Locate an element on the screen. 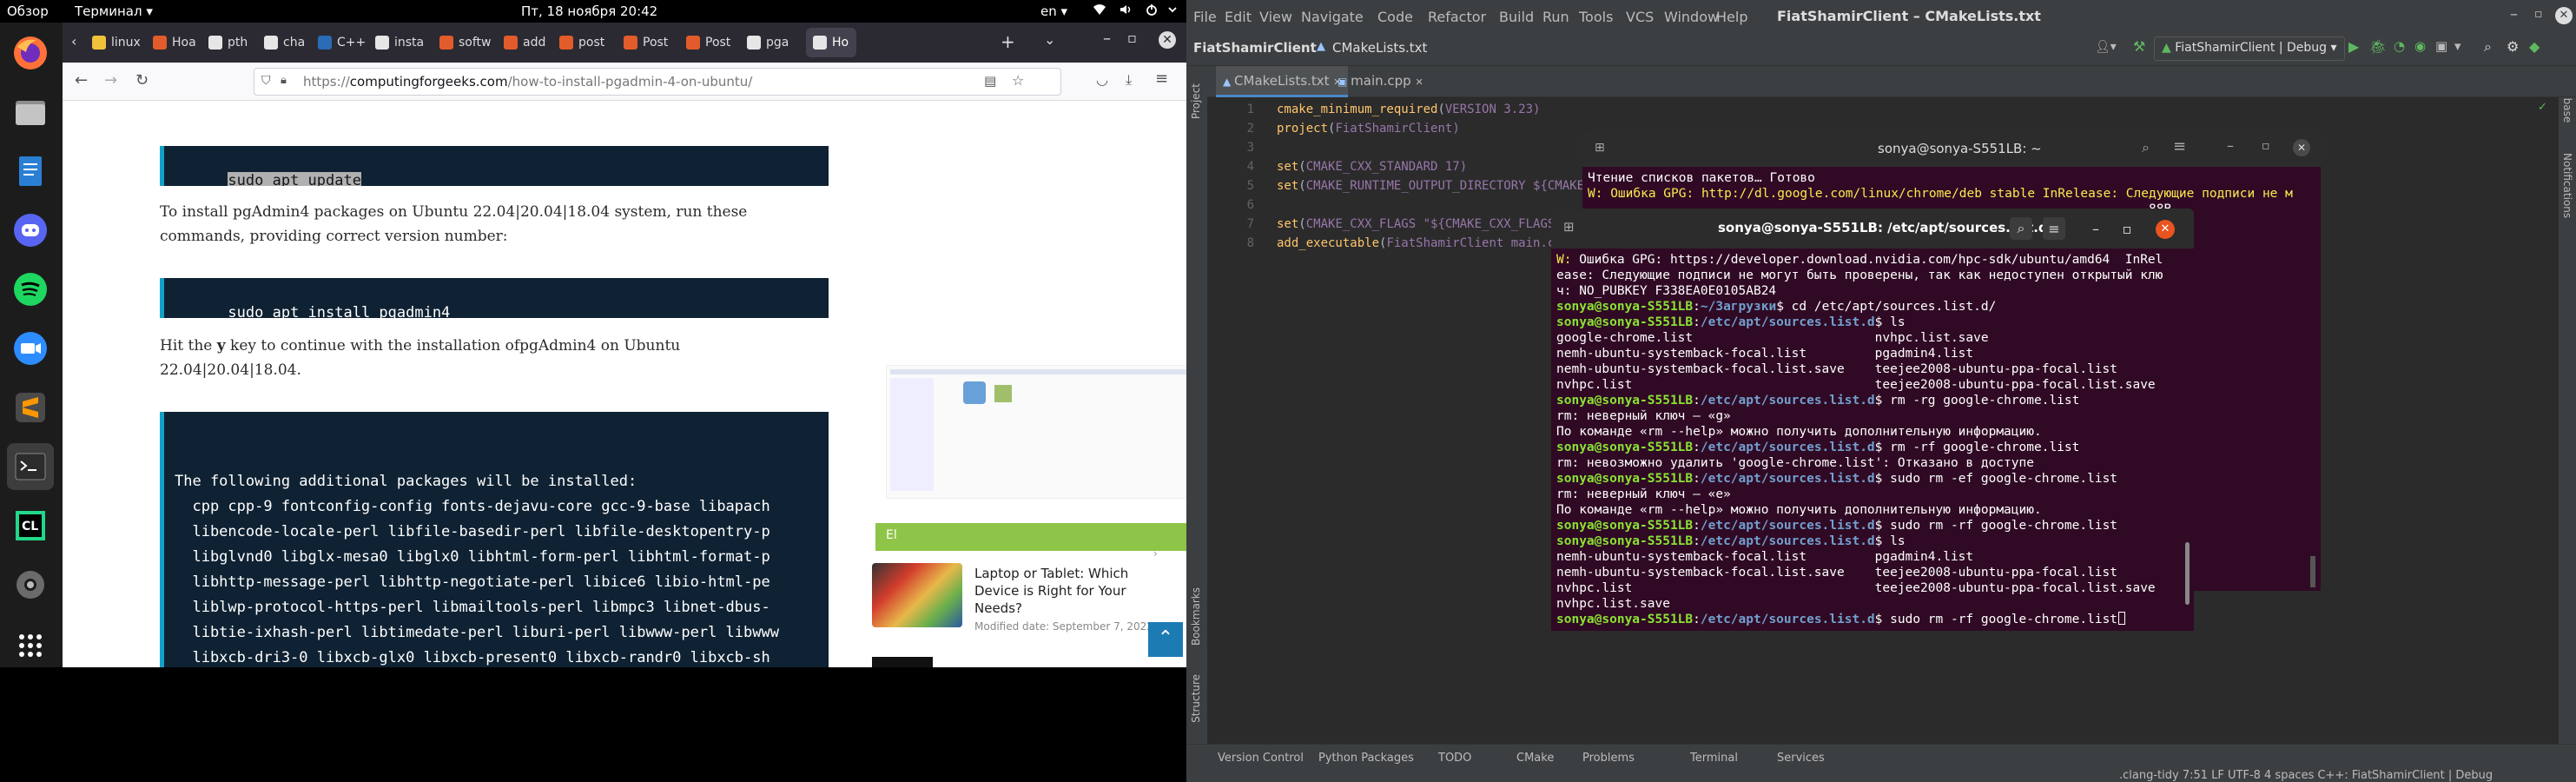 The width and height of the screenshot is (2576, 782). menu-vcs: VCS is located at coordinates (1640, 17).